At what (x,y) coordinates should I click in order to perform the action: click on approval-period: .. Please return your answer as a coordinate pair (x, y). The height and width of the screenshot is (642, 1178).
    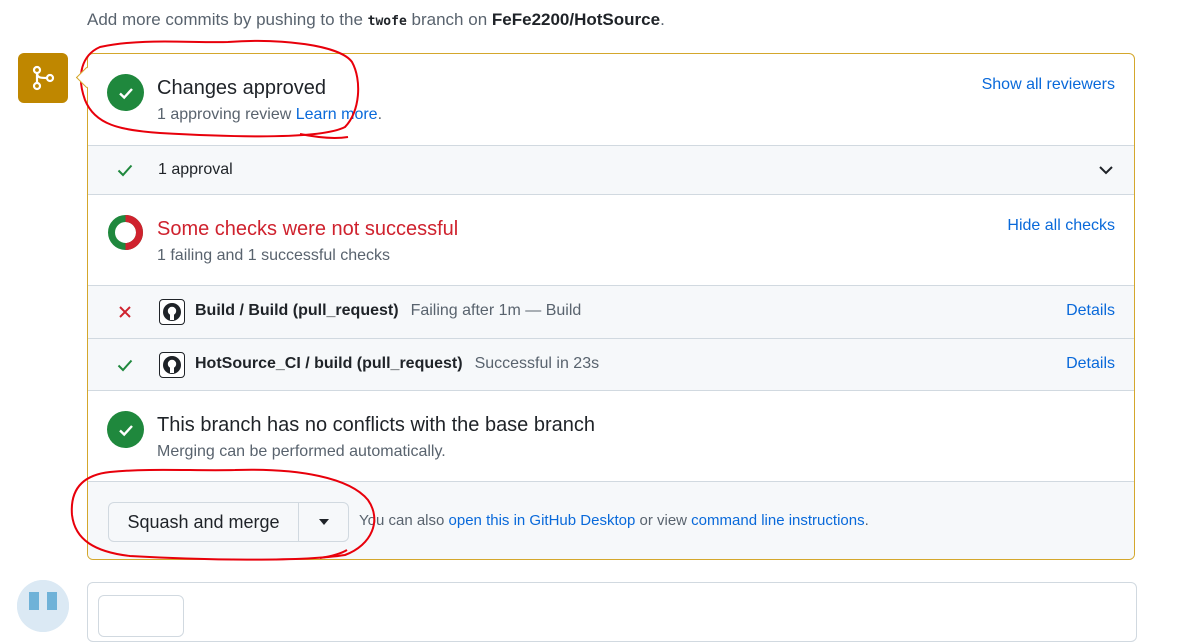
    Looking at the image, I should click on (380, 114).